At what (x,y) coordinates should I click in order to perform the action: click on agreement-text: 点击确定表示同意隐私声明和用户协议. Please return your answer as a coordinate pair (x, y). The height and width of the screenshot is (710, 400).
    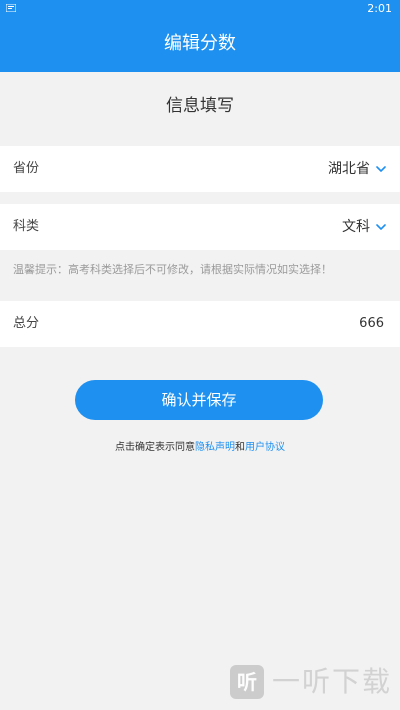
    Looking at the image, I should click on (200, 448).